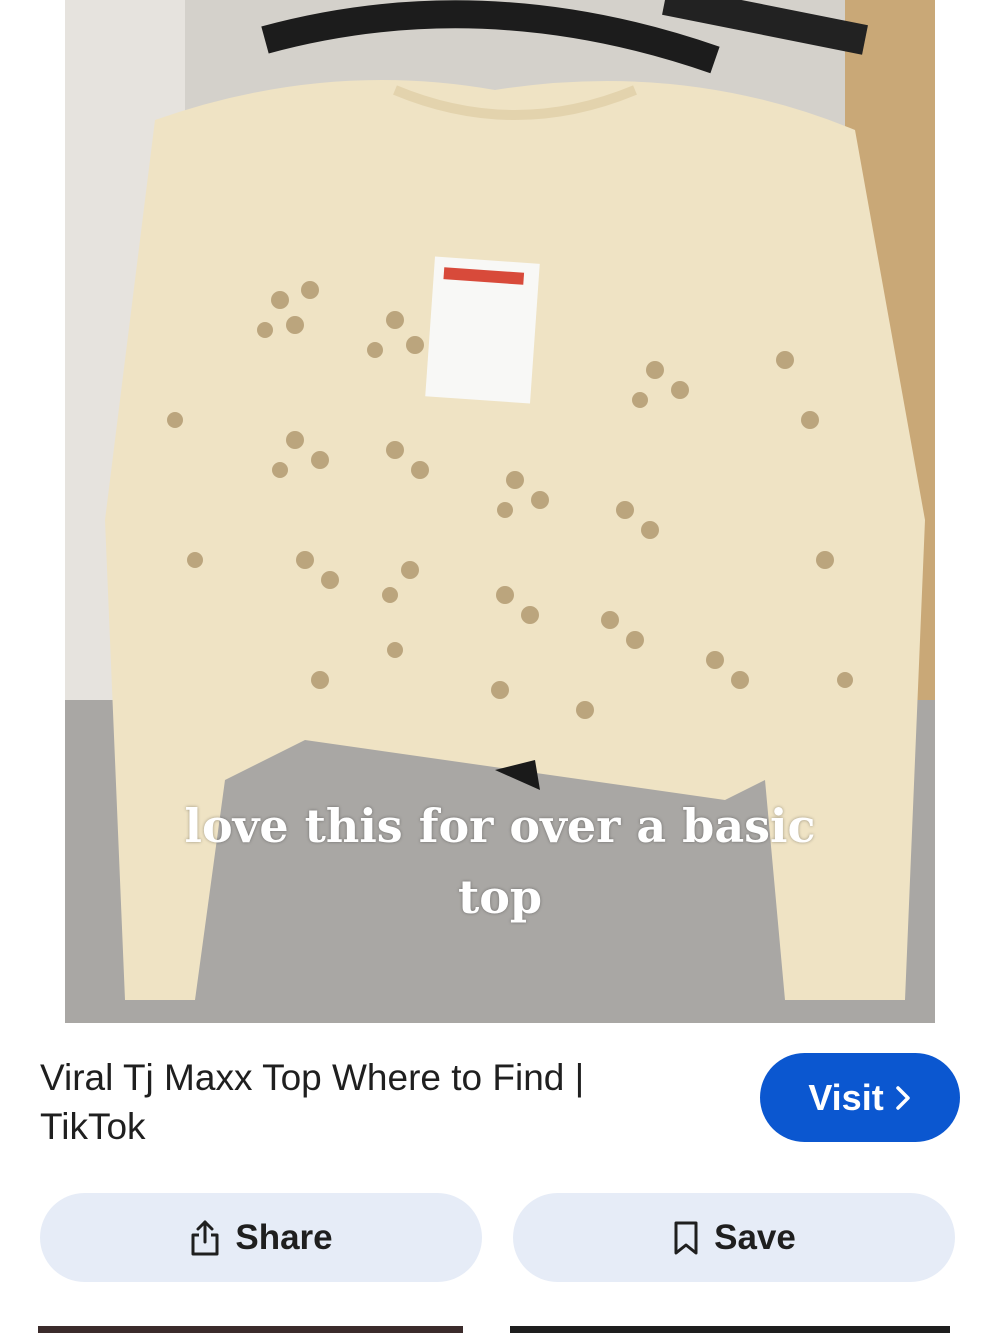 The image size is (1000, 1333). I want to click on share-button: Share, so click(261, 1237).